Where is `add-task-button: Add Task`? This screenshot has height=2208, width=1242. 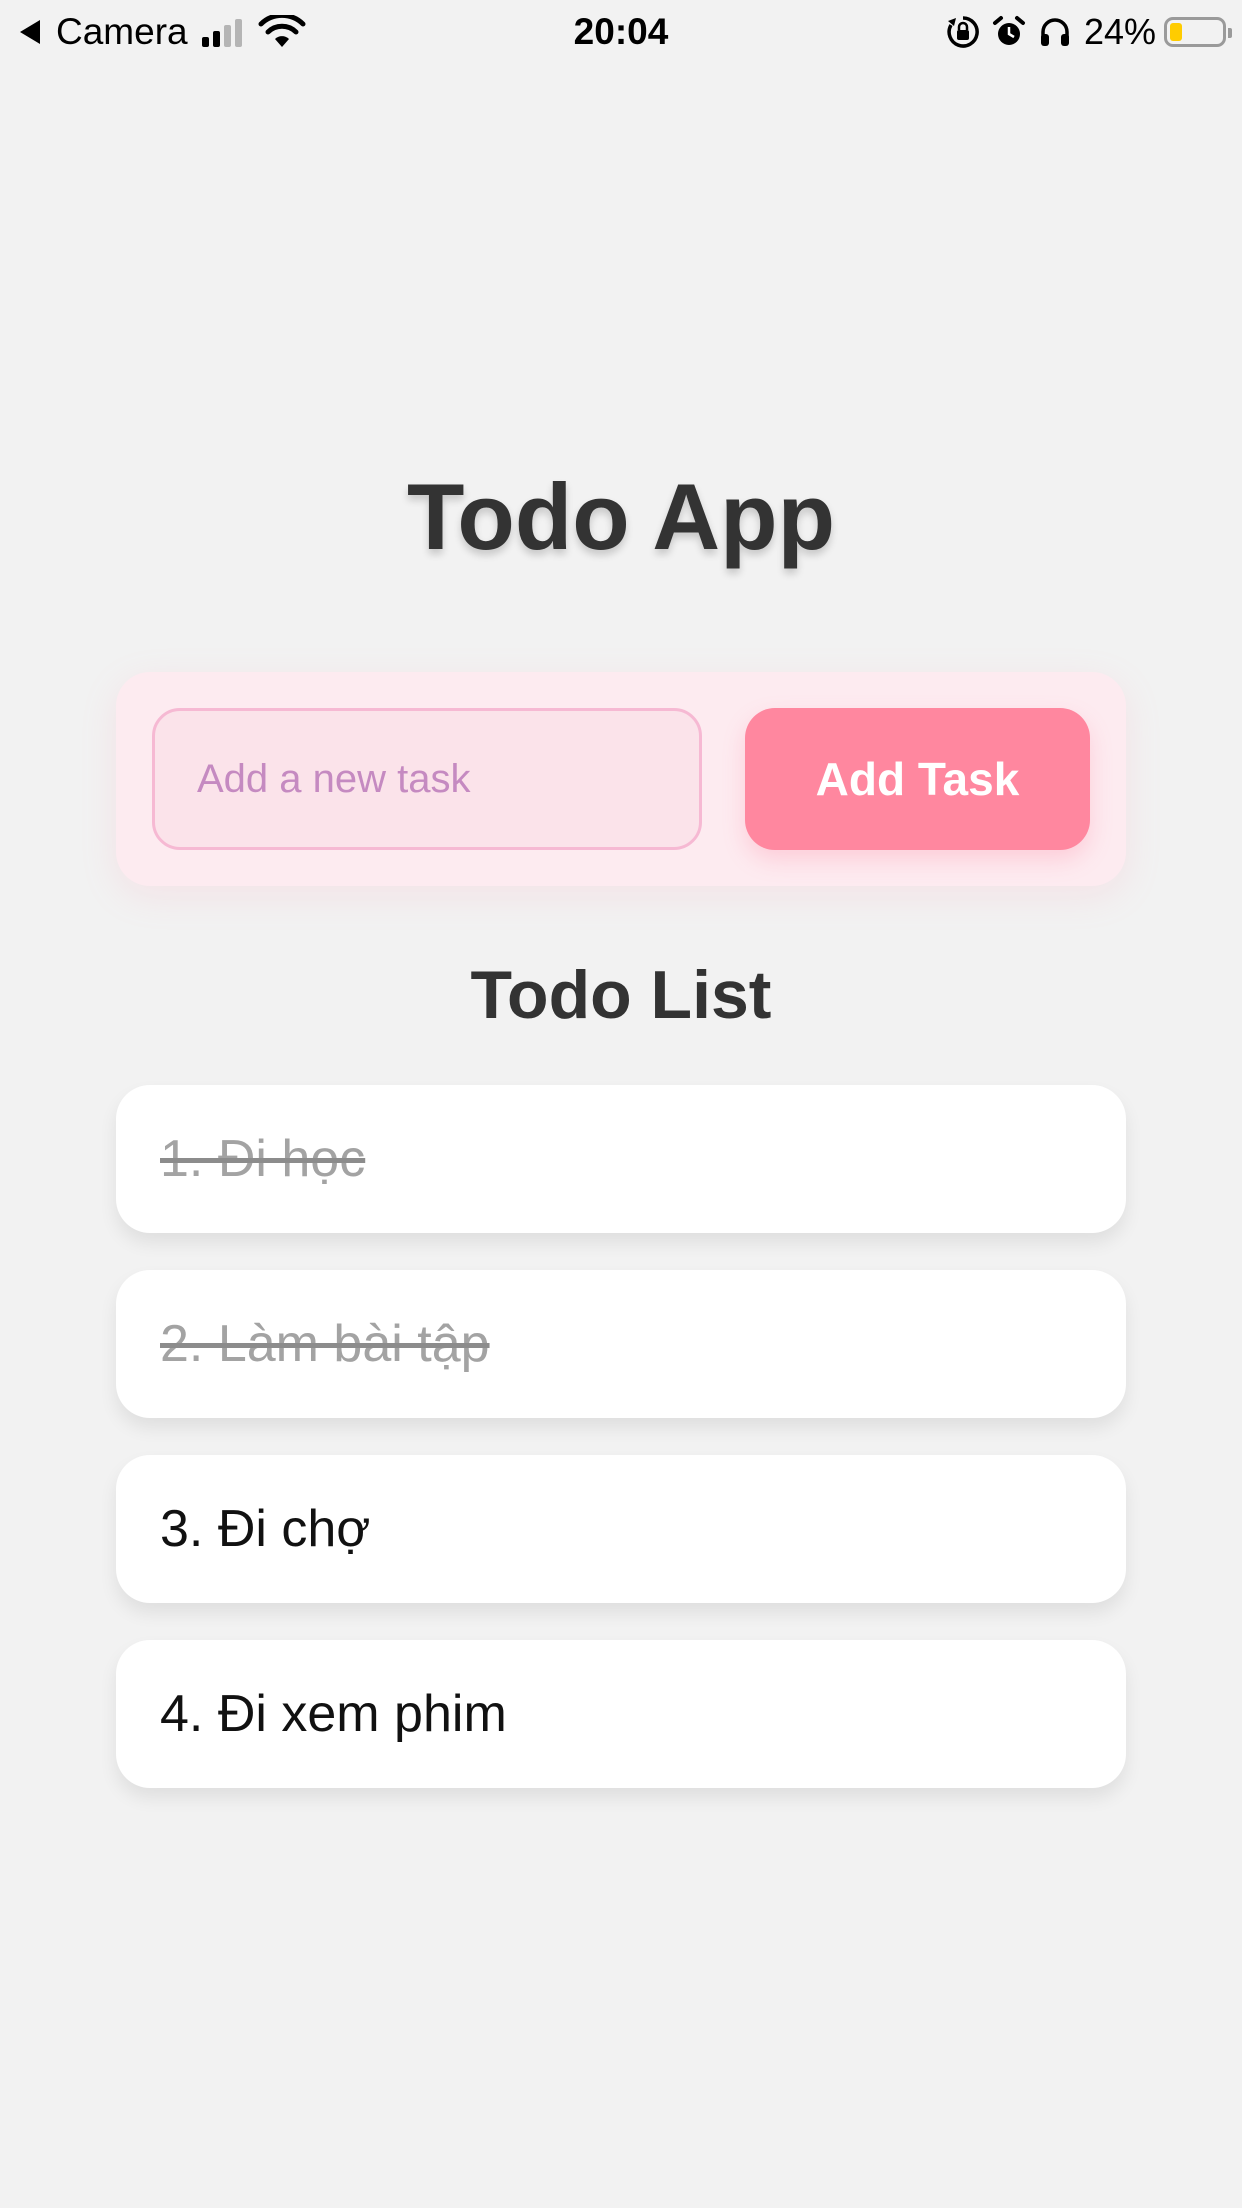
add-task-button: Add Task is located at coordinates (917, 779).